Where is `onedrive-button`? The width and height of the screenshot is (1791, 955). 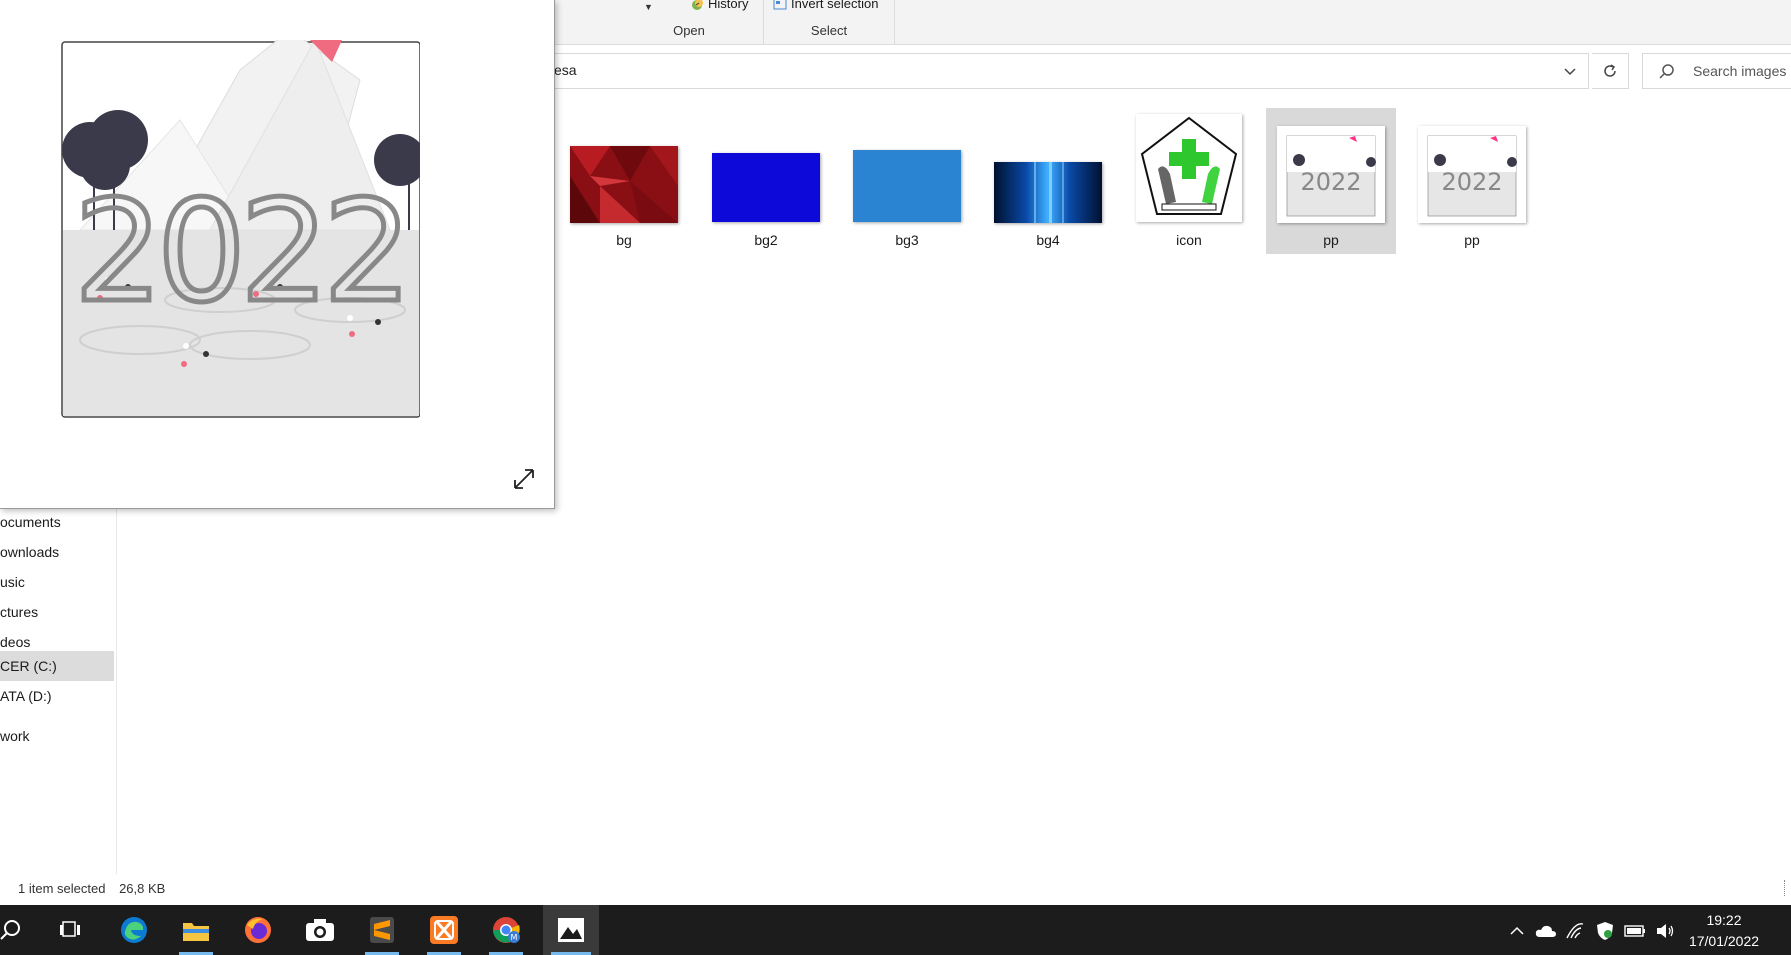 onedrive-button is located at coordinates (1546, 931).